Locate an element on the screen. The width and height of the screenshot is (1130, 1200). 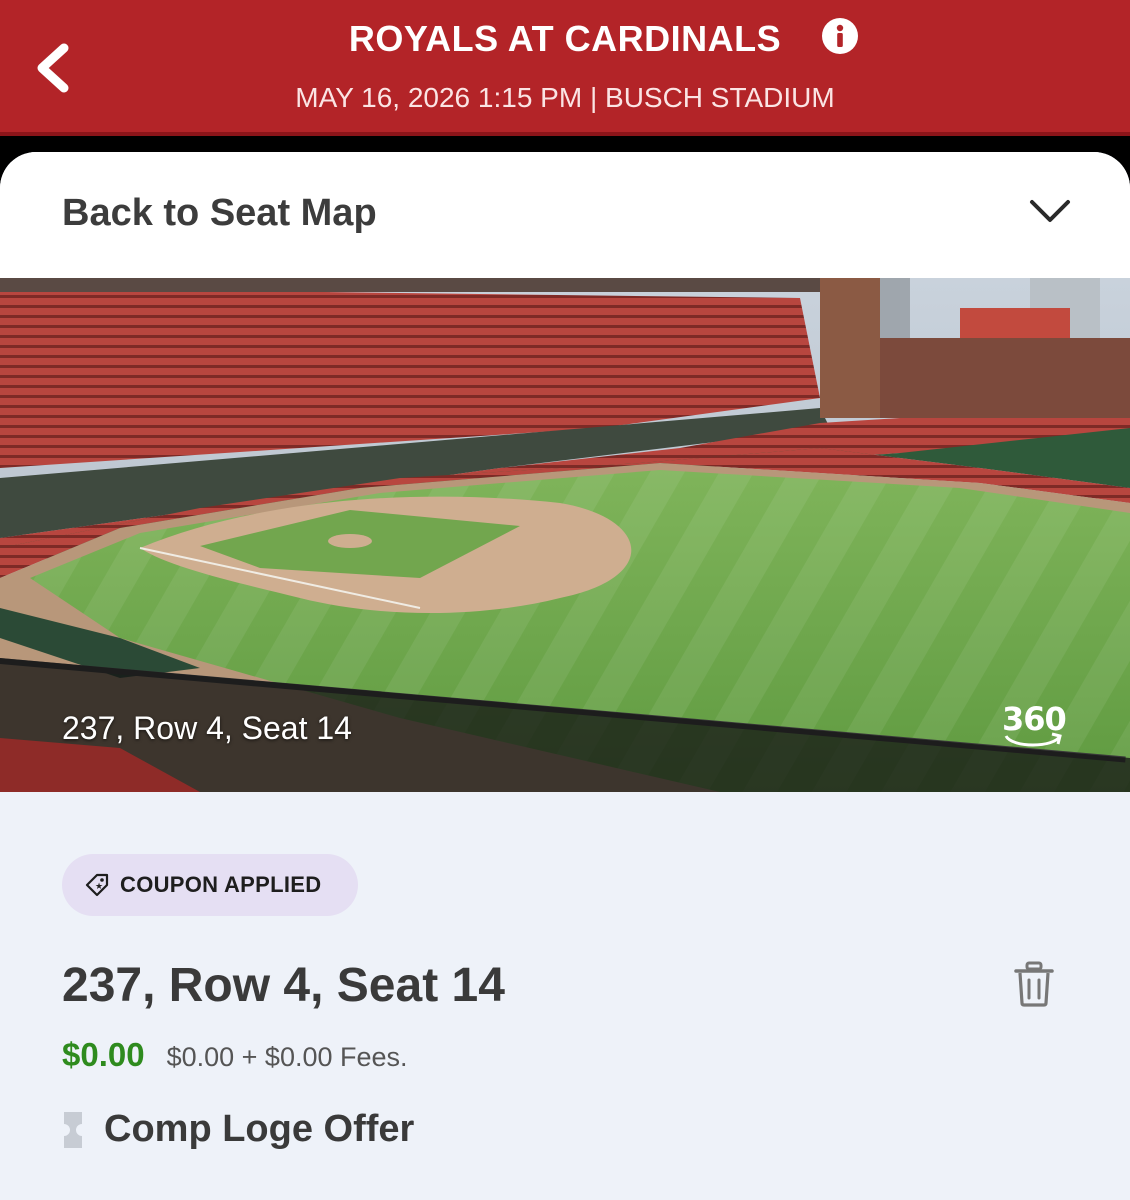
chevron-down-icon is located at coordinates (1050, 211).